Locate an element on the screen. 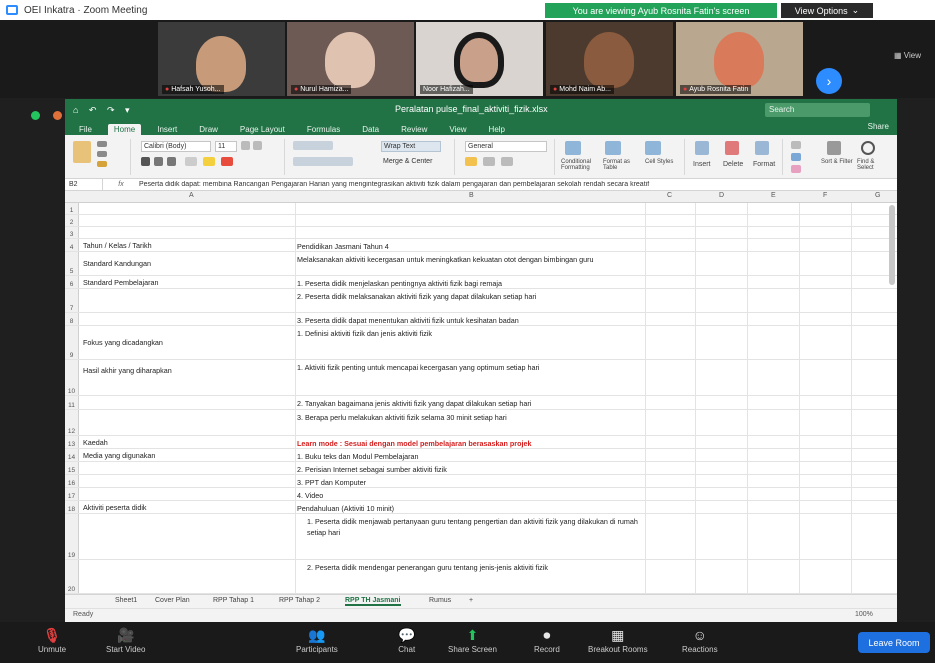 The width and height of the screenshot is (935, 663). font-color-icon is located at coordinates (227, 161).